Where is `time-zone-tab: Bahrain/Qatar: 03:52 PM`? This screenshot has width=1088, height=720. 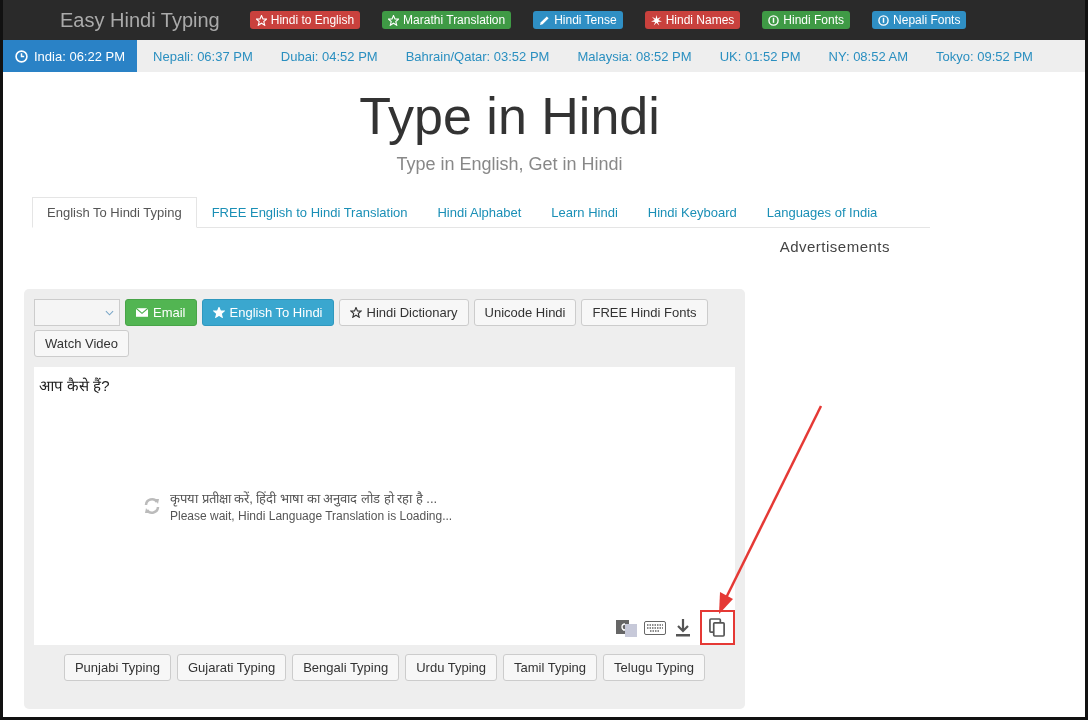
time-zone-tab: Bahrain/Qatar: 03:52 PM is located at coordinates (477, 56).